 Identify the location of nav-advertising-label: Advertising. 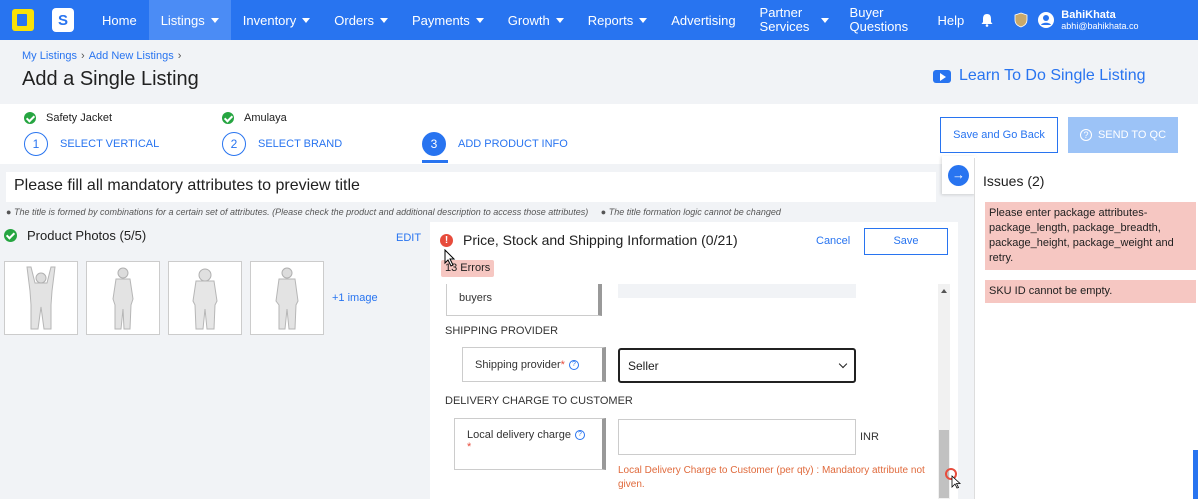
(703, 20).